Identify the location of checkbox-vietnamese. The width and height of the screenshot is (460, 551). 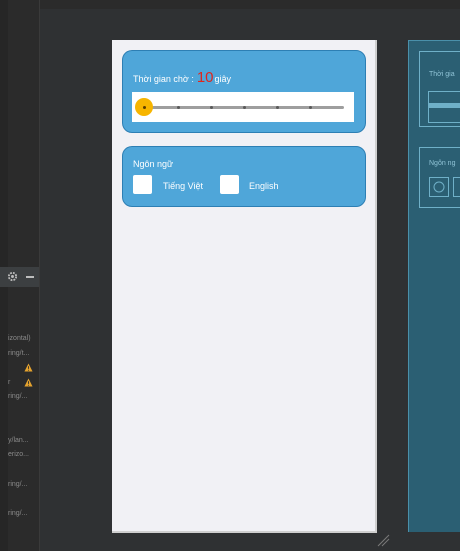
(142, 184).